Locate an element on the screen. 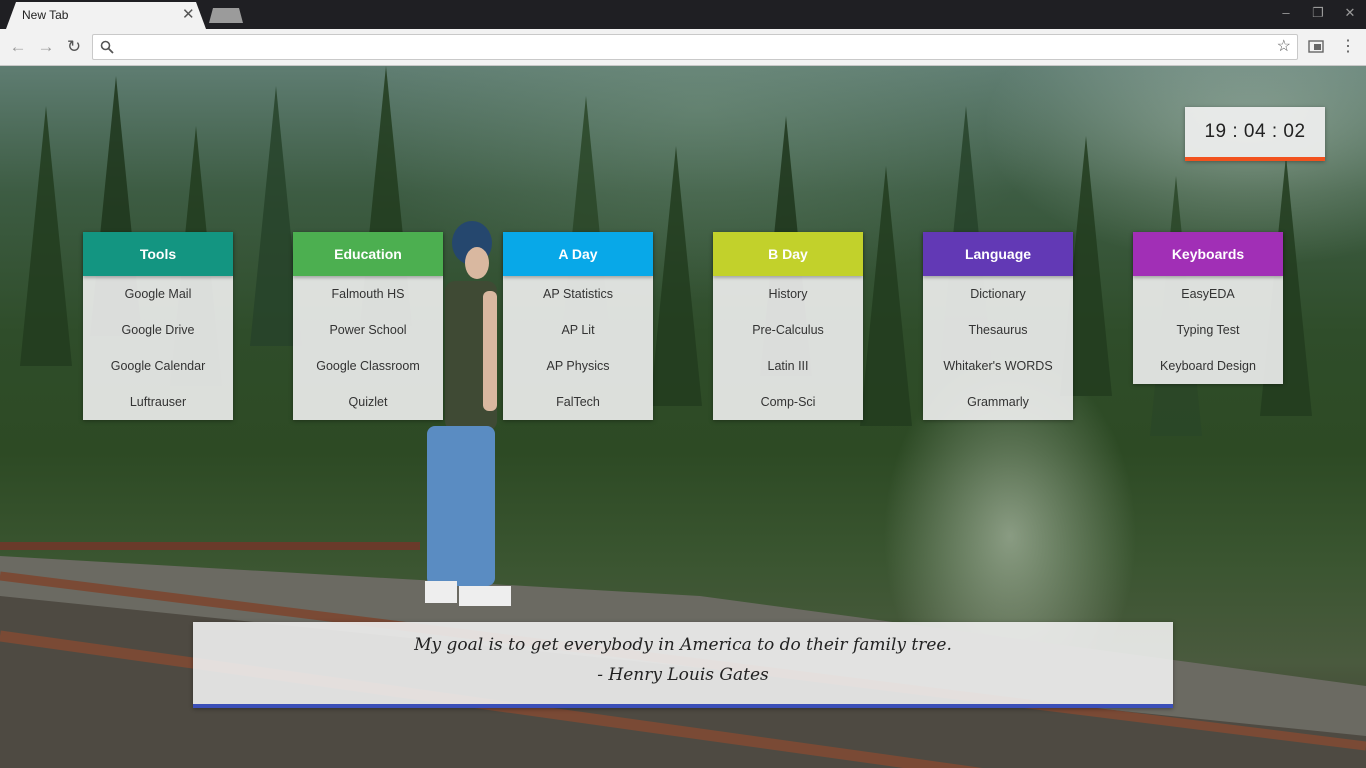  card-header: A Day is located at coordinates (578, 254).